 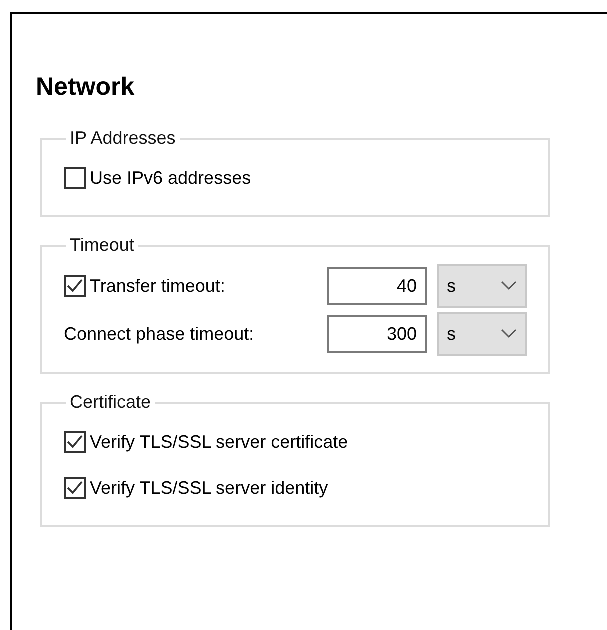 I want to click on group-title: IP Addresses, so click(x=123, y=138).